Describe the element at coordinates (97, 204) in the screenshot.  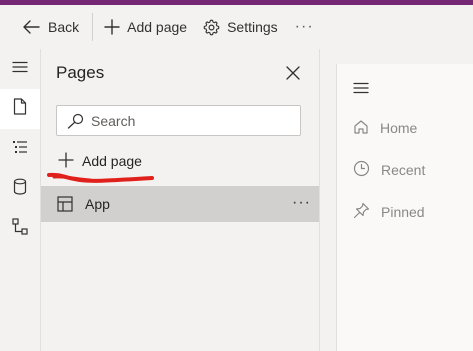
I see `page-item-label: App` at that location.